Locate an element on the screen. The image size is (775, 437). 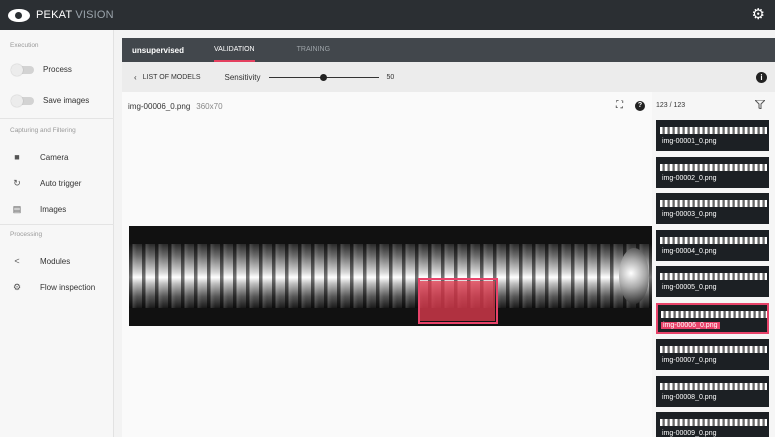
sensitivity-value: 50 is located at coordinates (390, 77).